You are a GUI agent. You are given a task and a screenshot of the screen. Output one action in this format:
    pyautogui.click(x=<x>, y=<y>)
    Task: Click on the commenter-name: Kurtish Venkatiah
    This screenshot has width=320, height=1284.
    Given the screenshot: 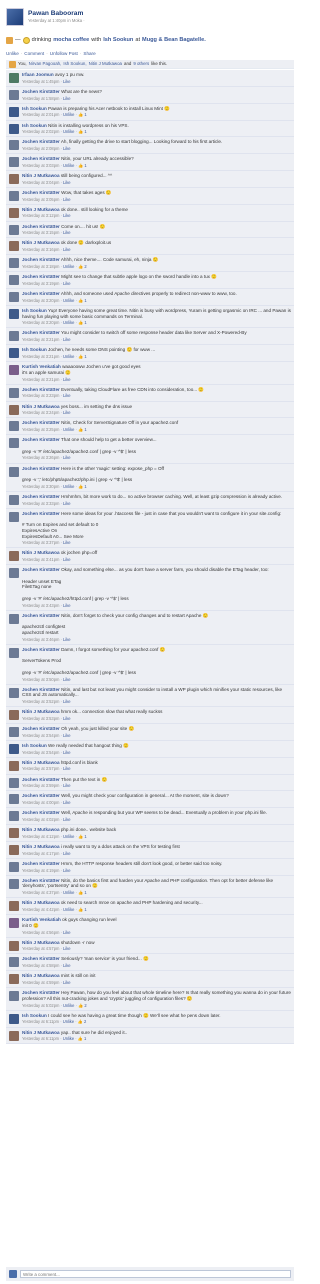 What is the action you would take?
    pyautogui.click(x=41, y=919)
    